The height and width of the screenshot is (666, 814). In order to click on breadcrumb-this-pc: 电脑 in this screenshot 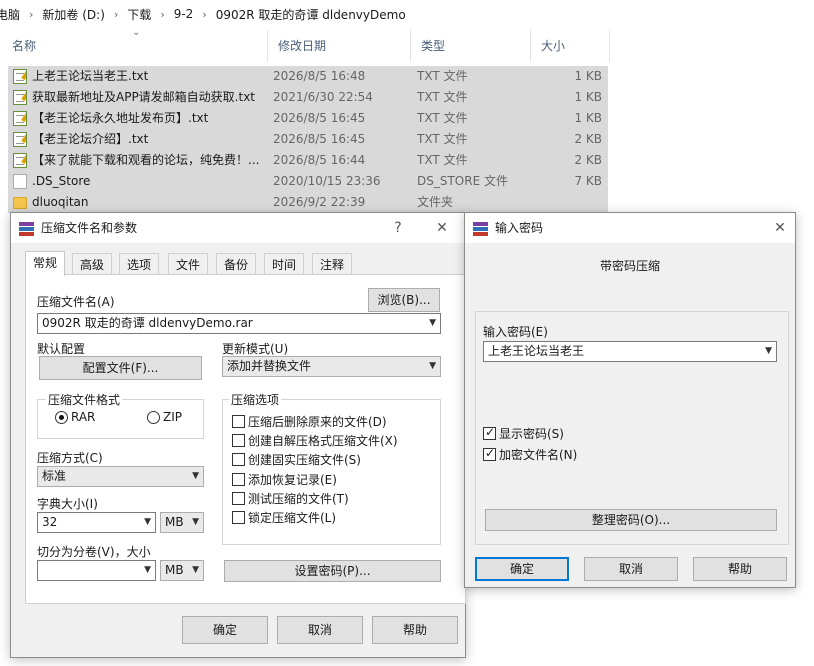, I will do `click(12, 14)`.